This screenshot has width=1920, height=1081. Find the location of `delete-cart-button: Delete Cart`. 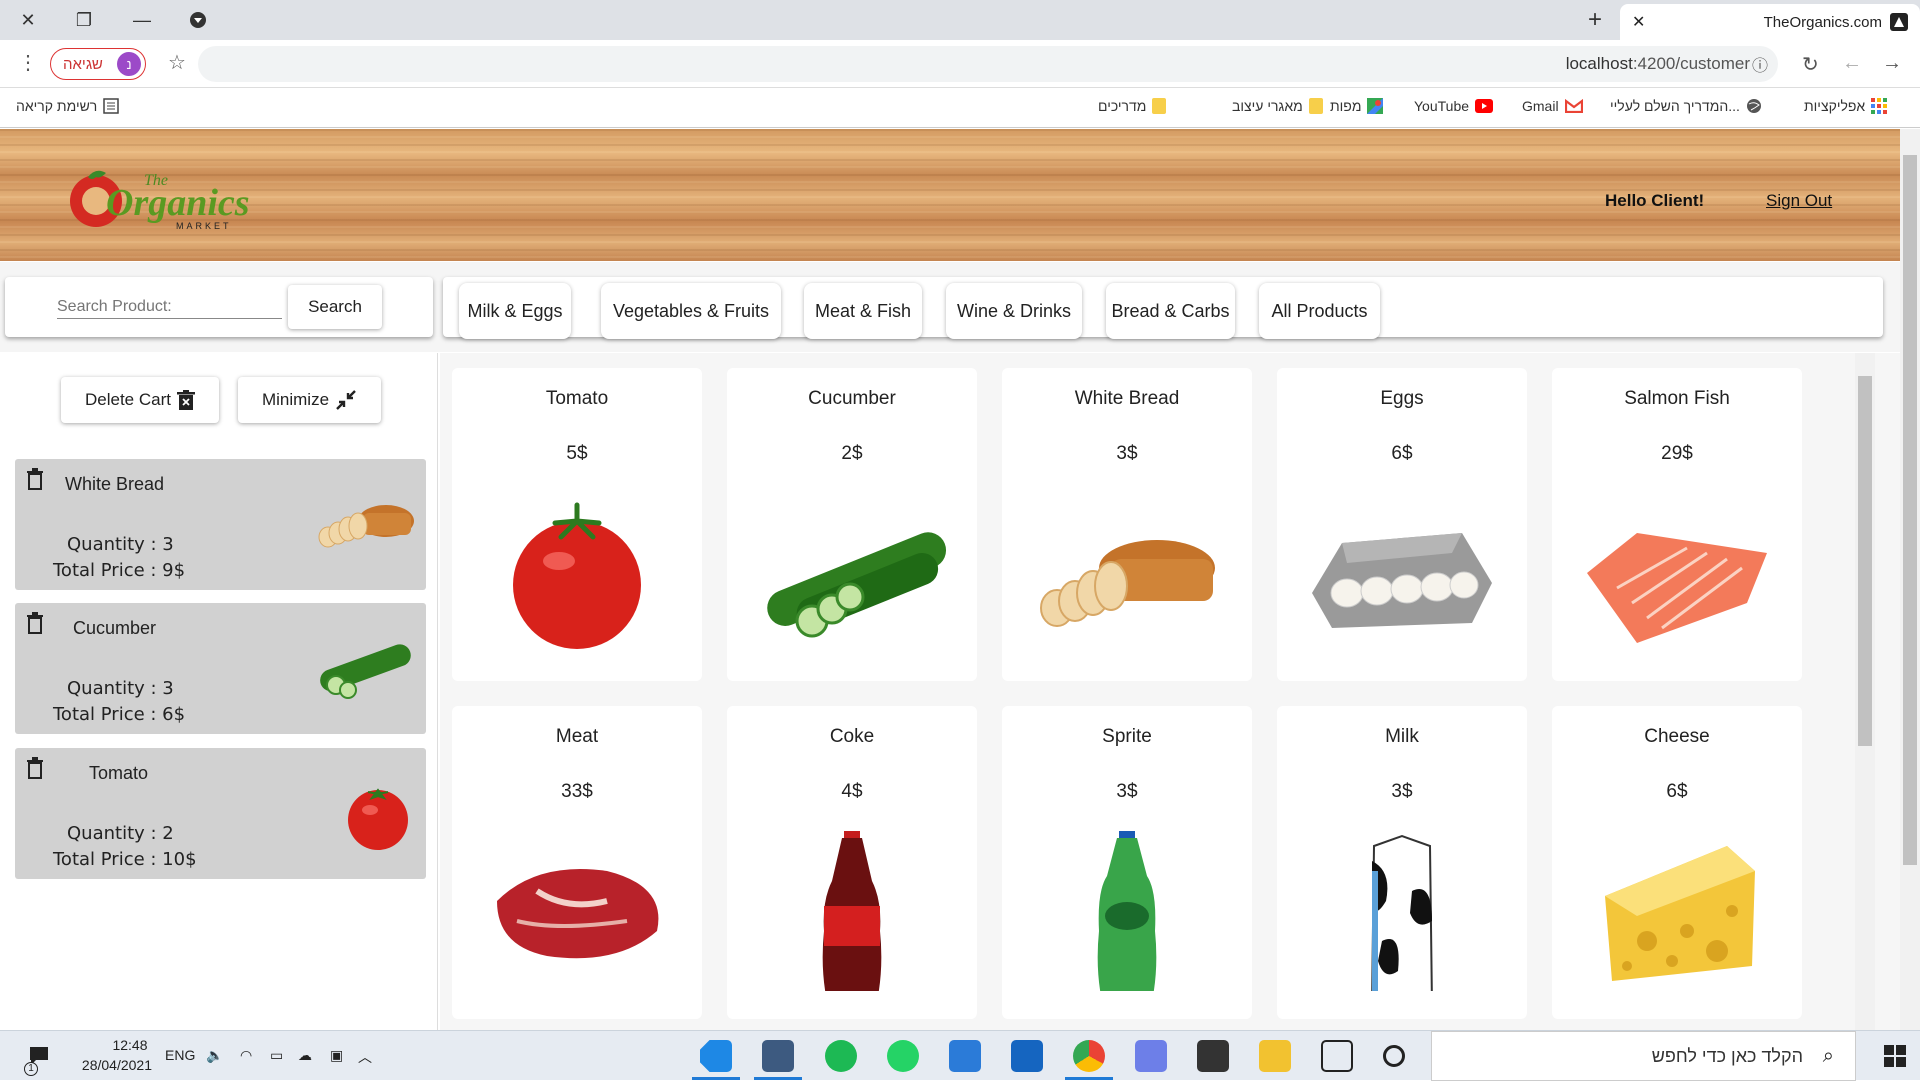

delete-cart-button: Delete Cart is located at coordinates (140, 400).